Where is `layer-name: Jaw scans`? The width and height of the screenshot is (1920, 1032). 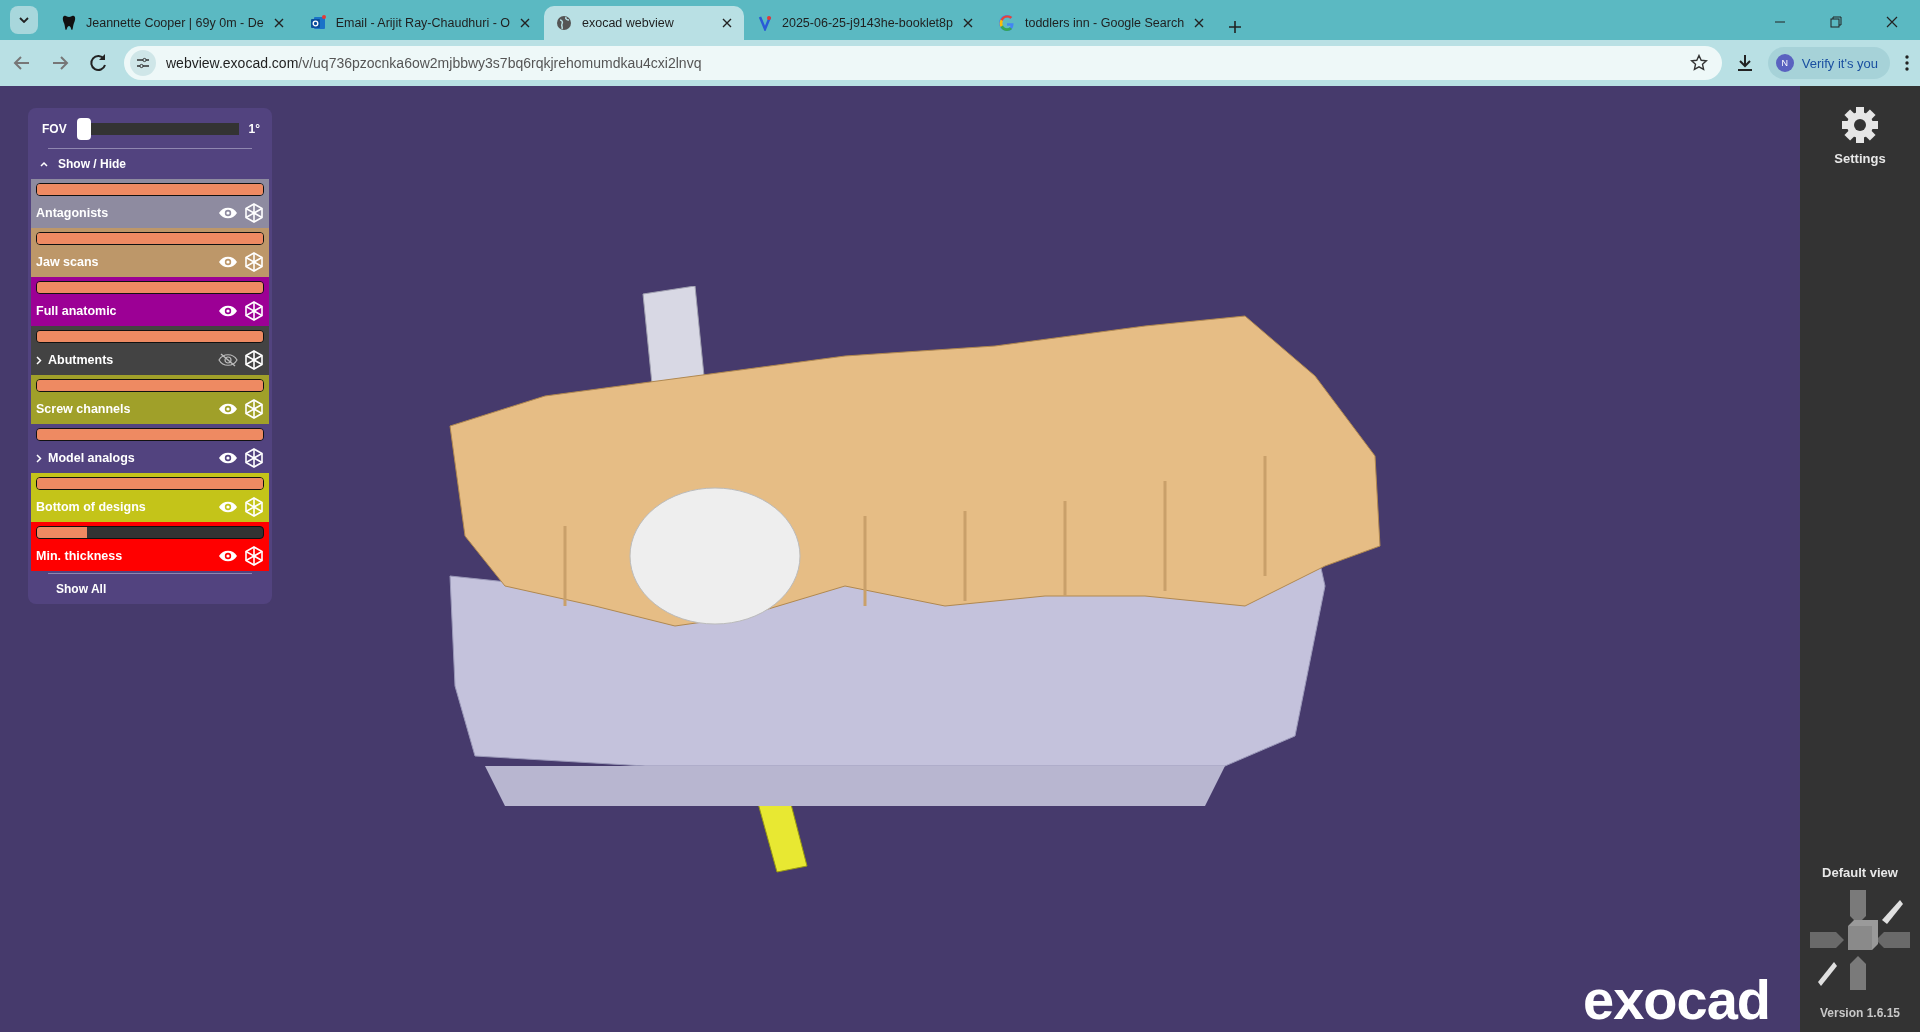
layer-name: Jaw scans is located at coordinates (68, 262).